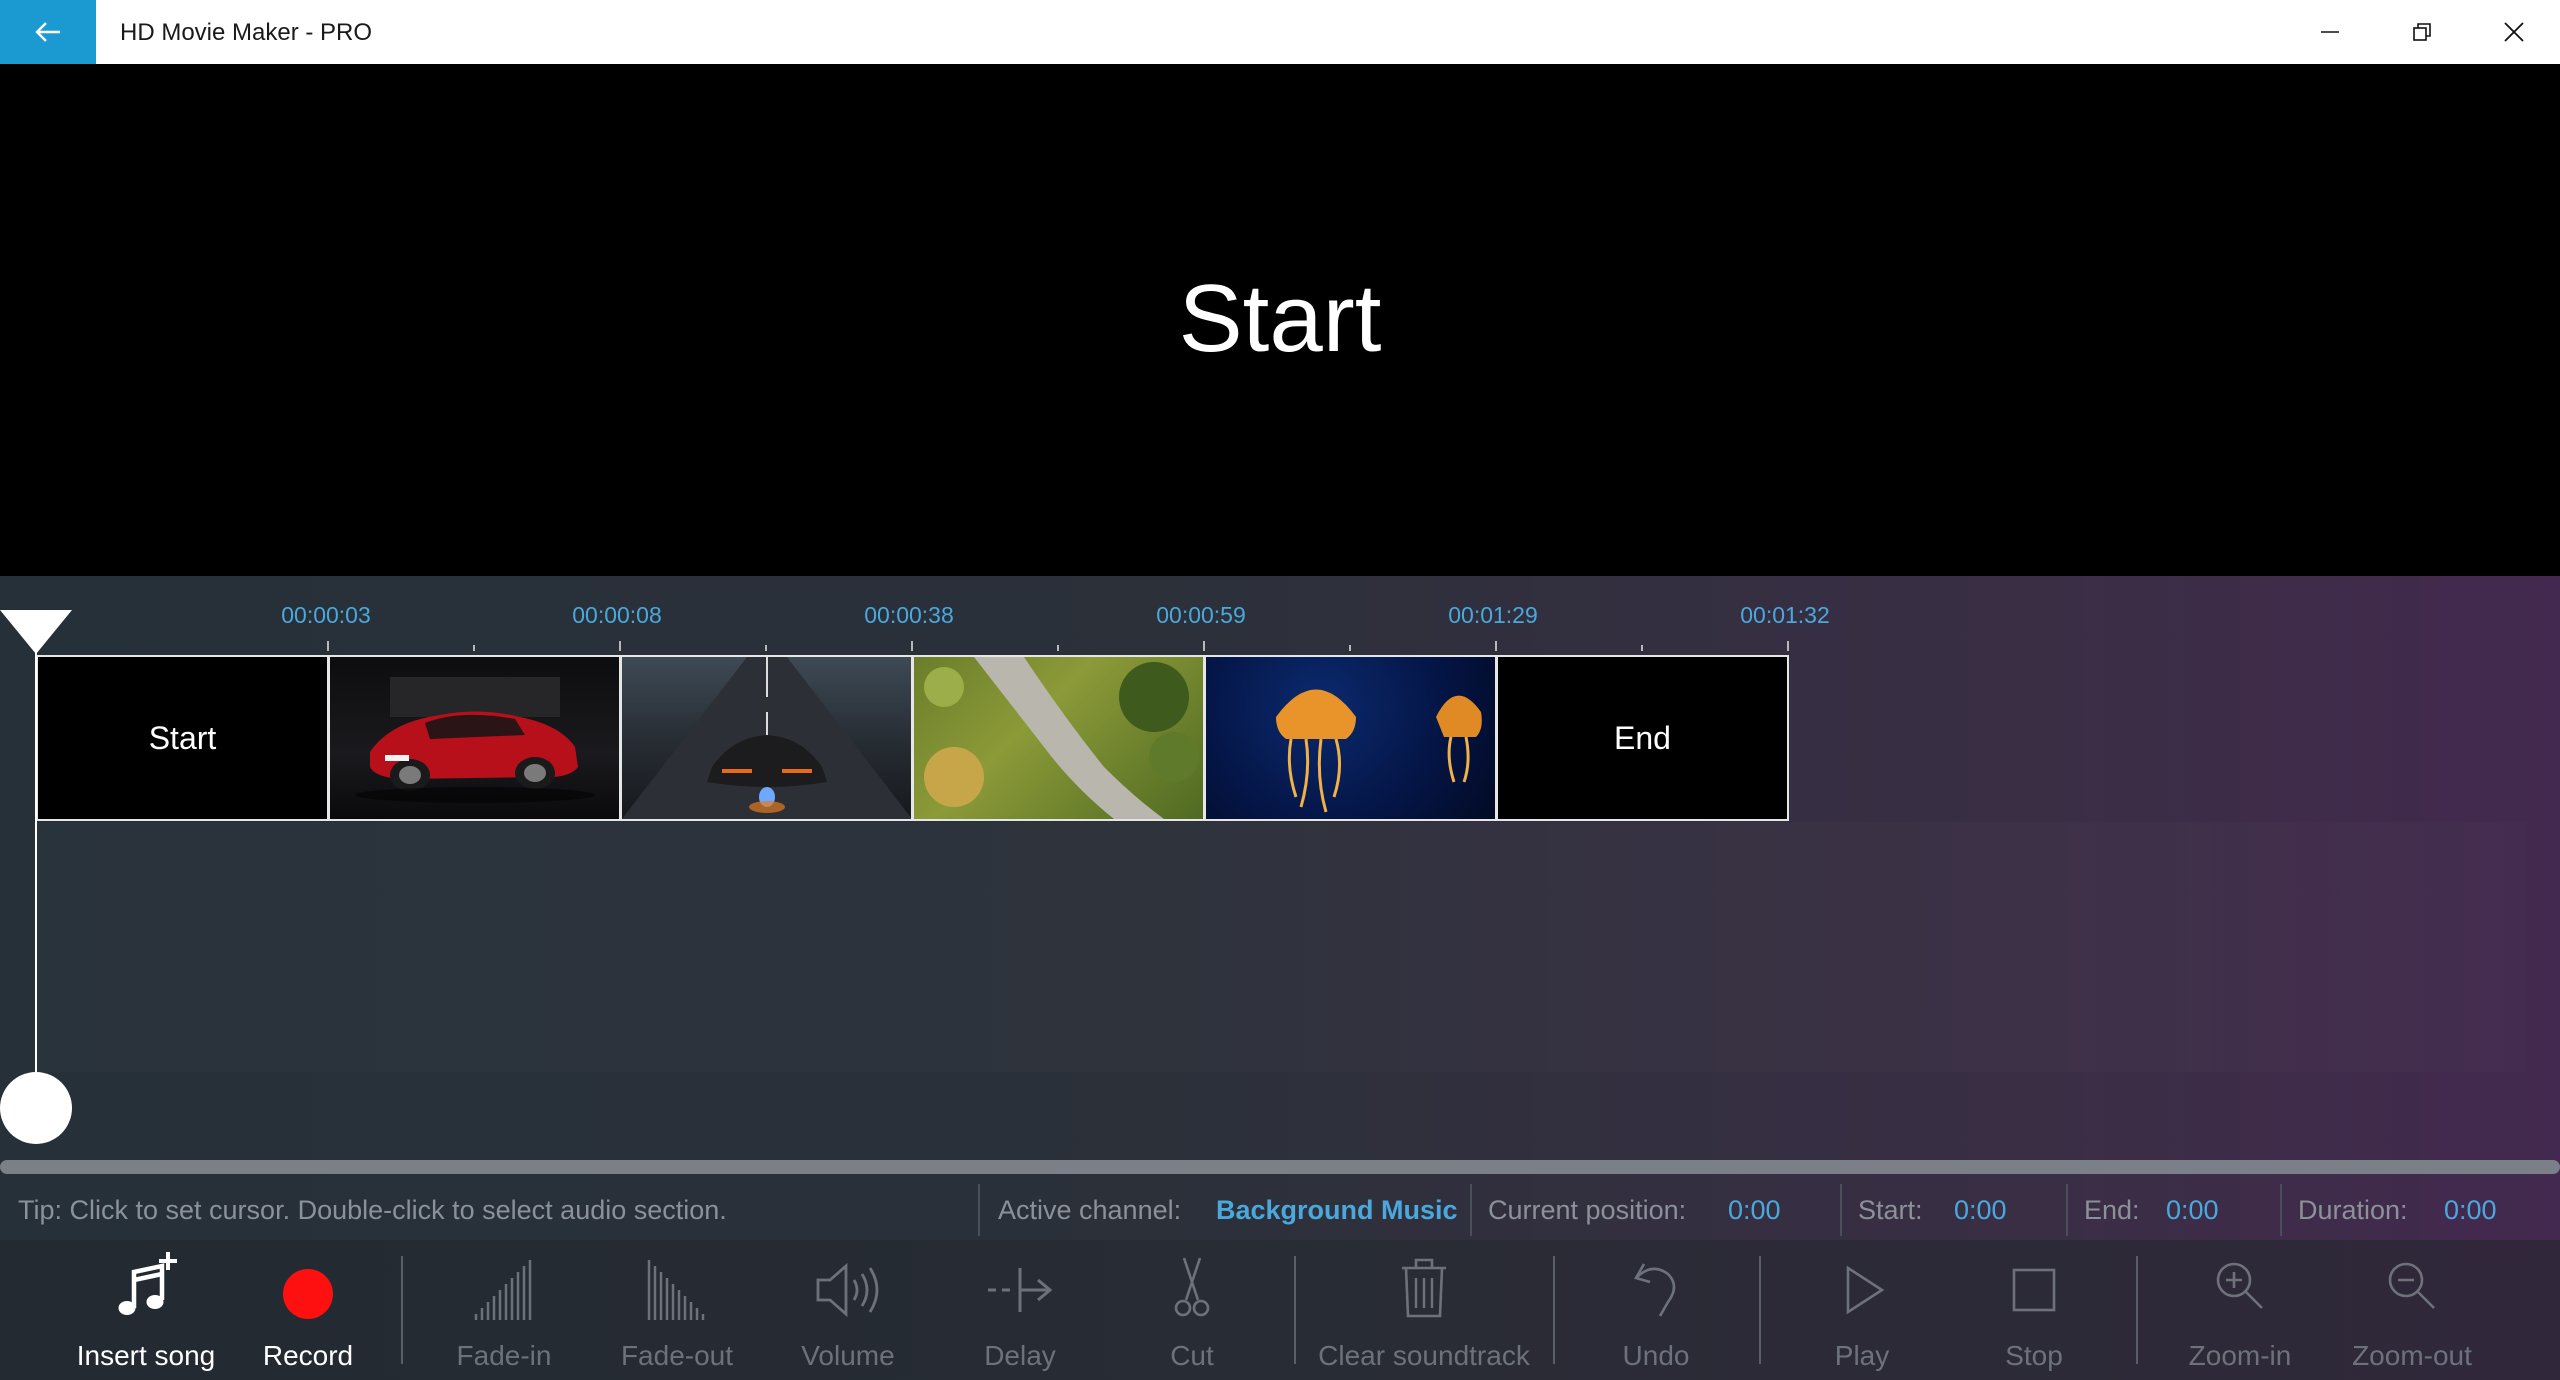 This screenshot has height=1380, width=2560. What do you see at coordinates (36, 632) in the screenshot?
I see `playhead-marker` at bounding box center [36, 632].